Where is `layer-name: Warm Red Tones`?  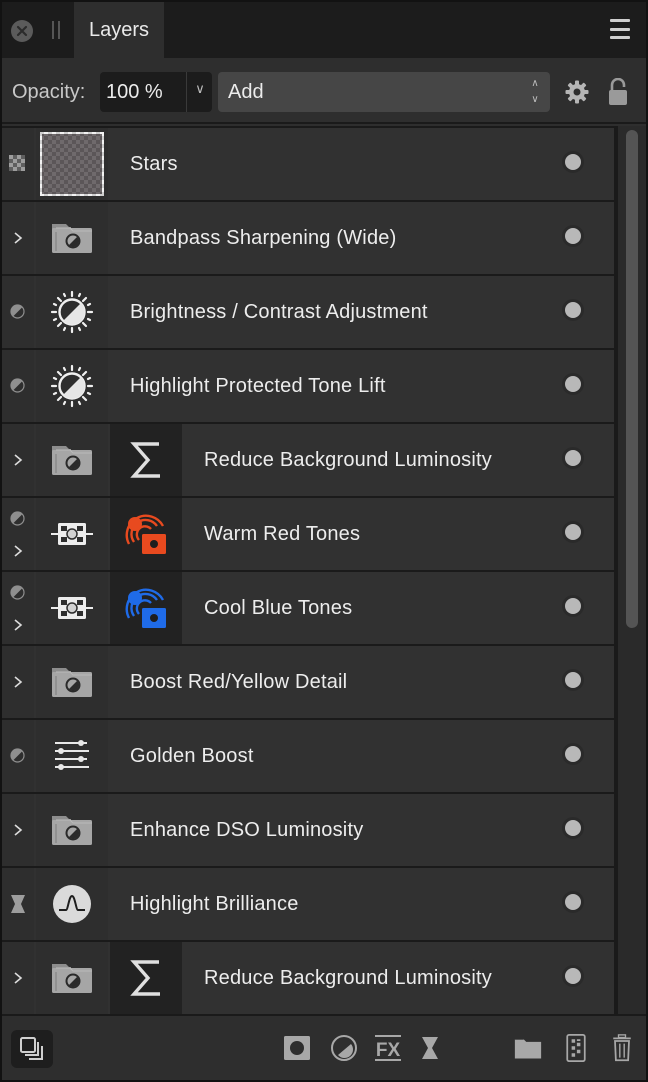
layer-name: Warm Red Tones is located at coordinates (282, 534).